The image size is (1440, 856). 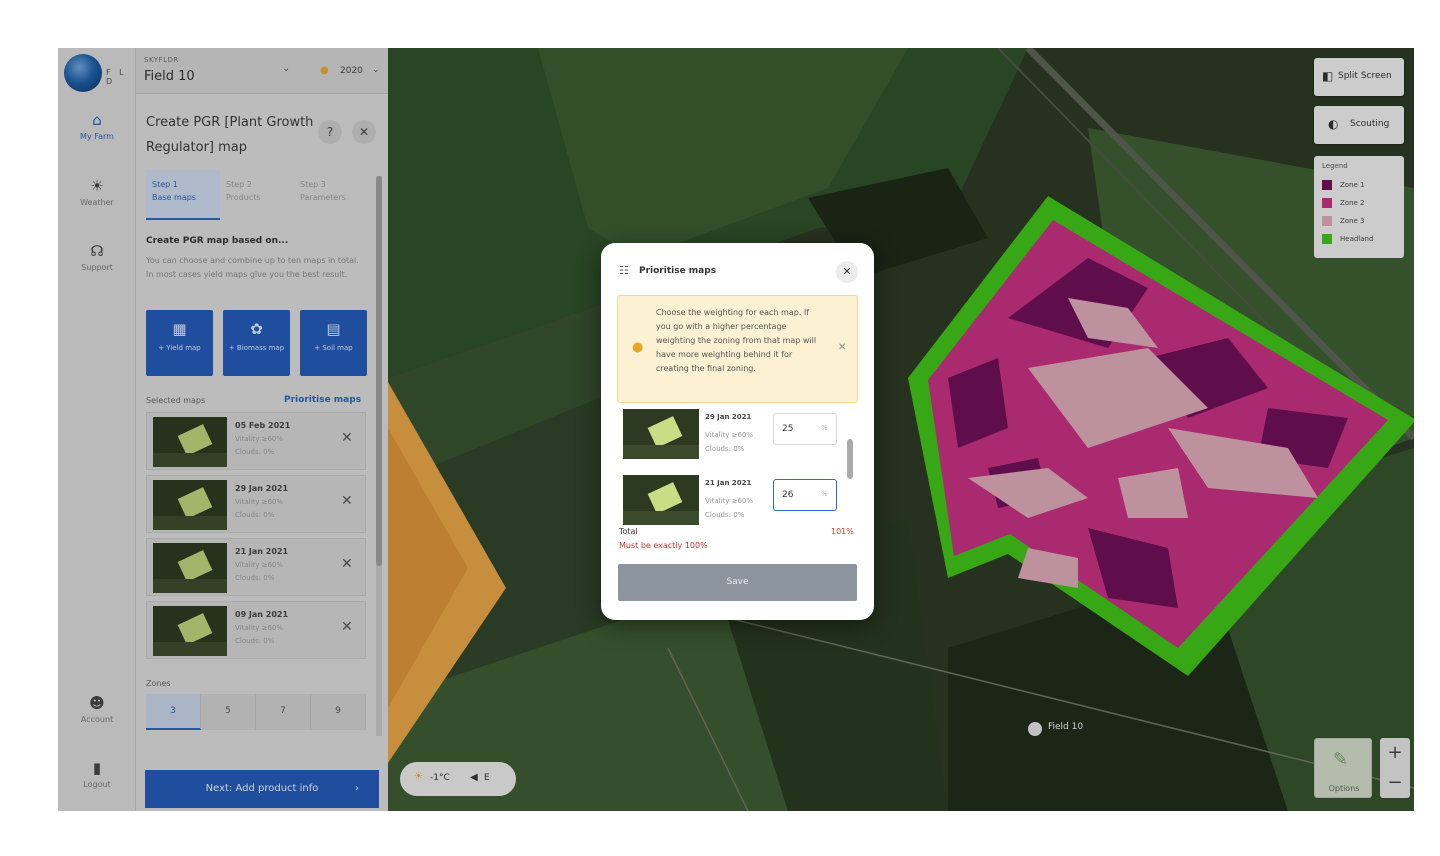 I want to click on save-button: Save, so click(x=737, y=582).